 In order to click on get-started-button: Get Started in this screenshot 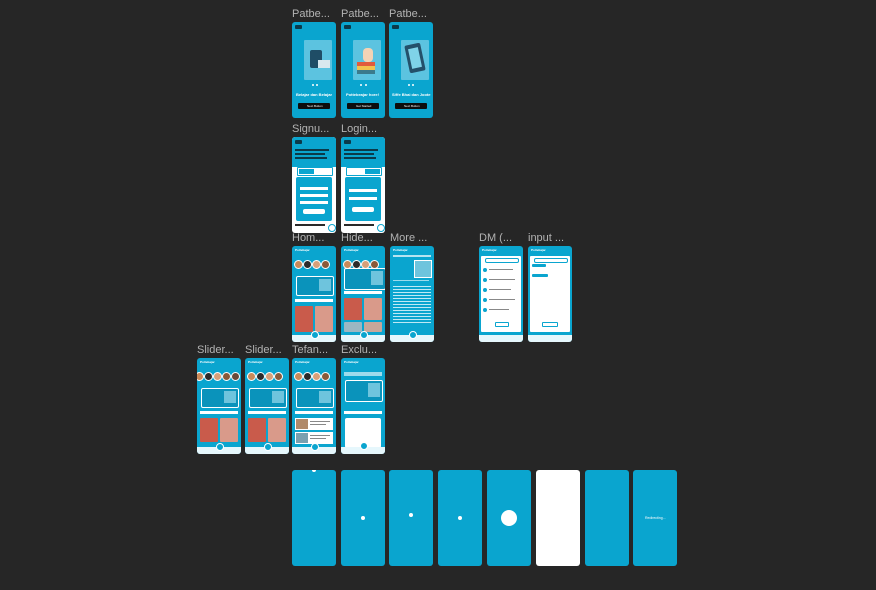, I will do `click(363, 106)`.